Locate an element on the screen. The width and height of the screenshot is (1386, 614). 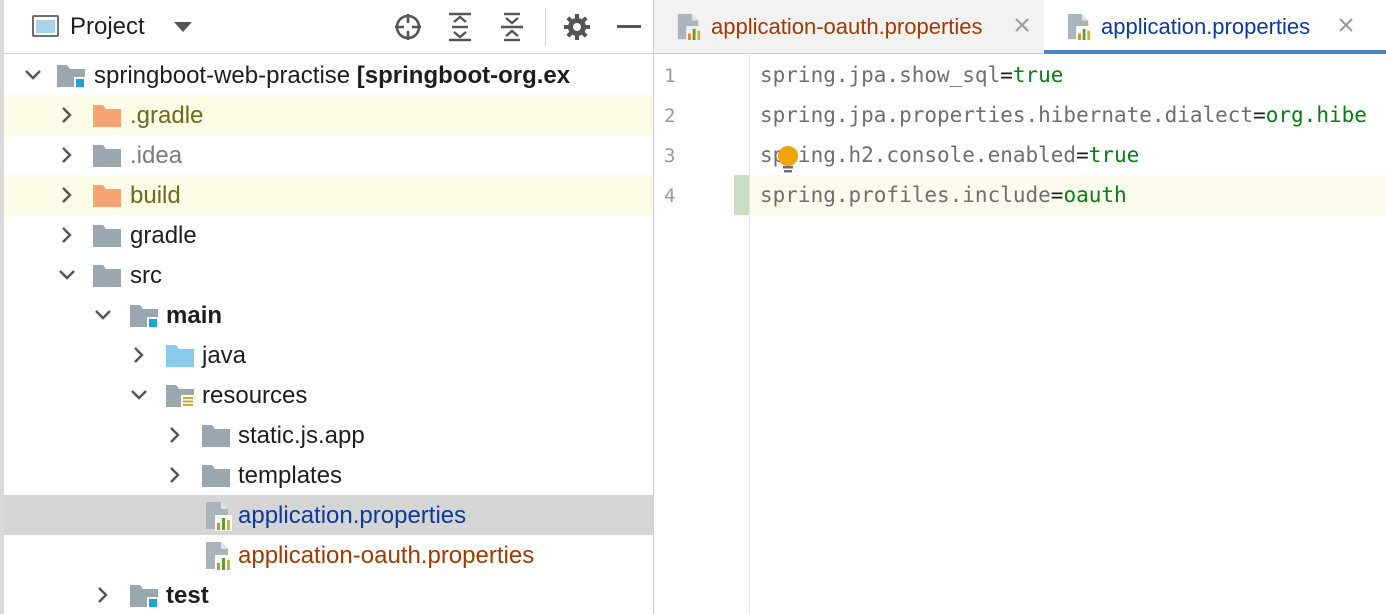
tree-item-templates: templates is located at coordinates (328, 475).